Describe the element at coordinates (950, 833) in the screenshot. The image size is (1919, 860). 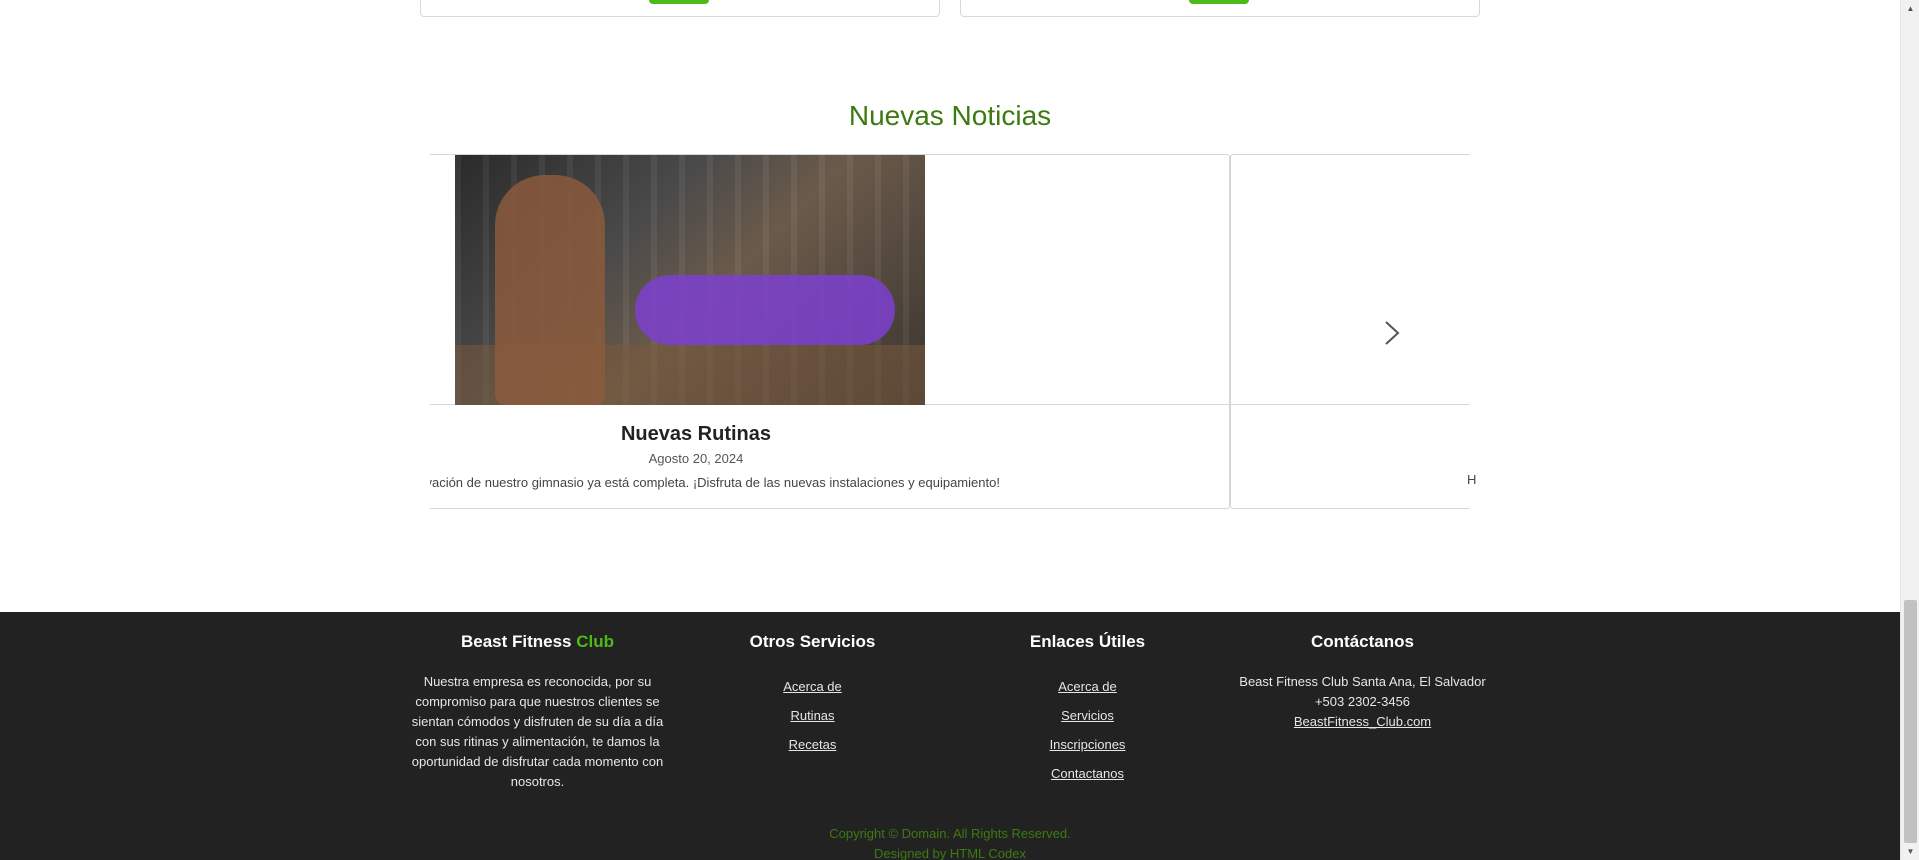
I see `copyright-text: Copyright © Domain. All Rights Reserved.` at that location.